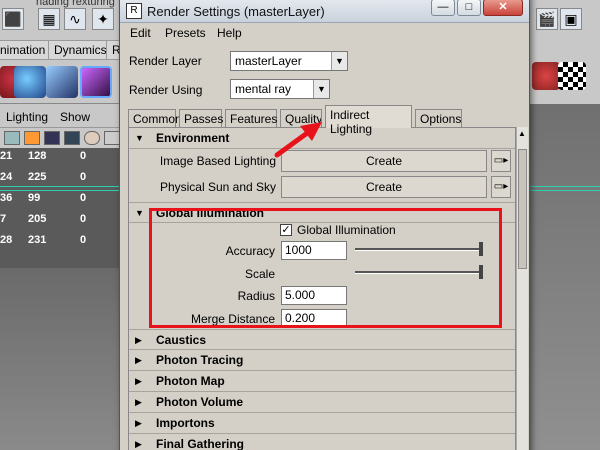  What do you see at coordinates (75, 117) in the screenshot?
I see `menu-show: Show` at bounding box center [75, 117].